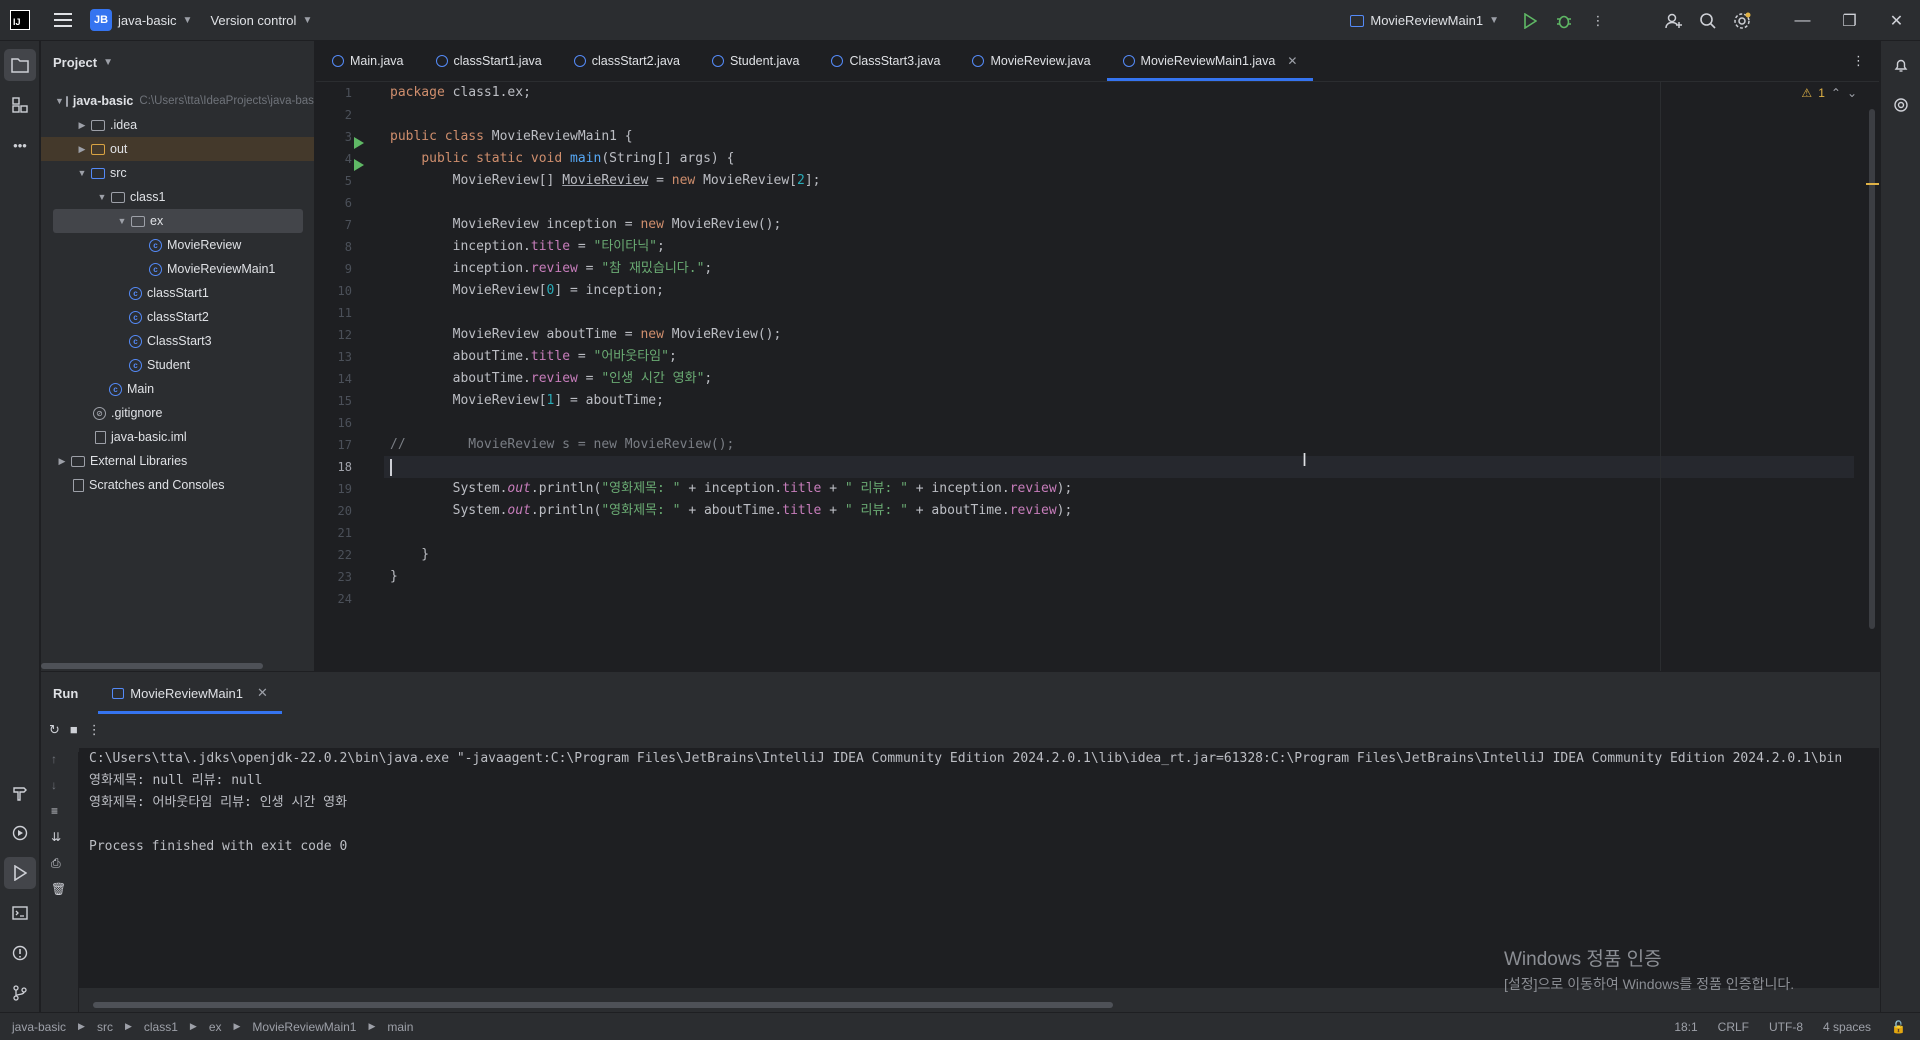  Describe the element at coordinates (1742, 21) in the screenshot. I see `settings-button` at that location.